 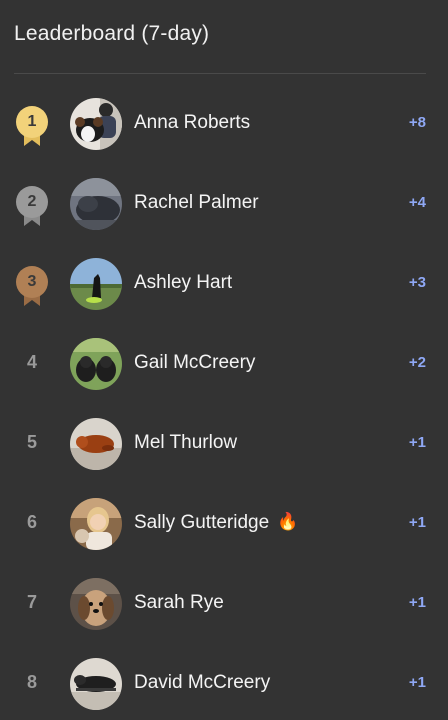 I want to click on leaderboard-row: 7 Sarah Rye +1, so click(x=224, y=604).